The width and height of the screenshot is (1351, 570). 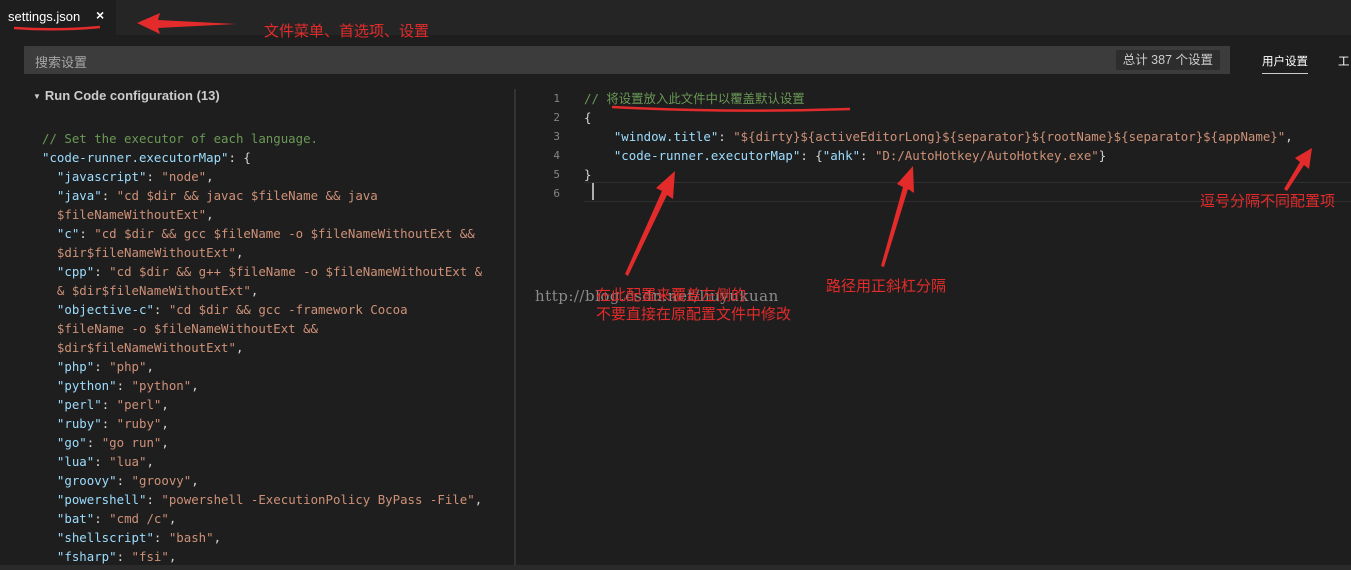 What do you see at coordinates (101, 499) in the screenshot?
I see `code-token: "powershell"` at bounding box center [101, 499].